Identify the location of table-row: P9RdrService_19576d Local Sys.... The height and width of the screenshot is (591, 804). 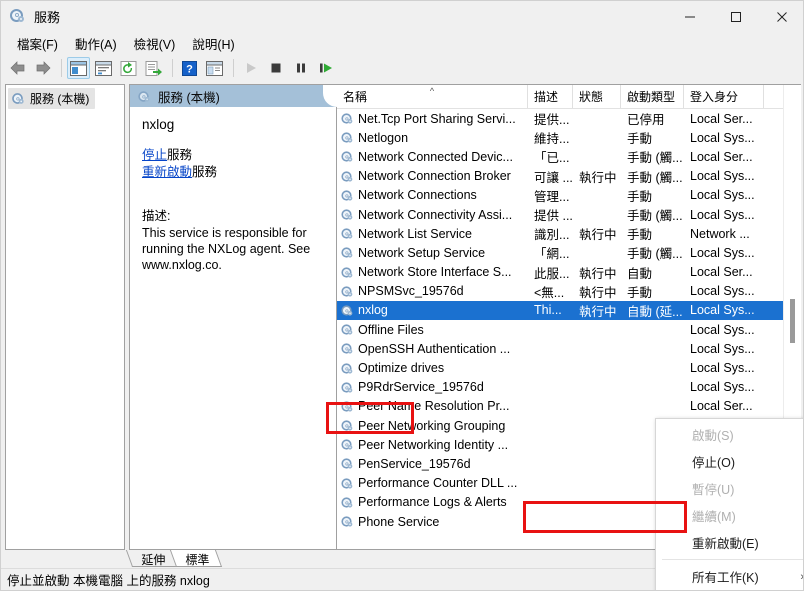
(569, 387).